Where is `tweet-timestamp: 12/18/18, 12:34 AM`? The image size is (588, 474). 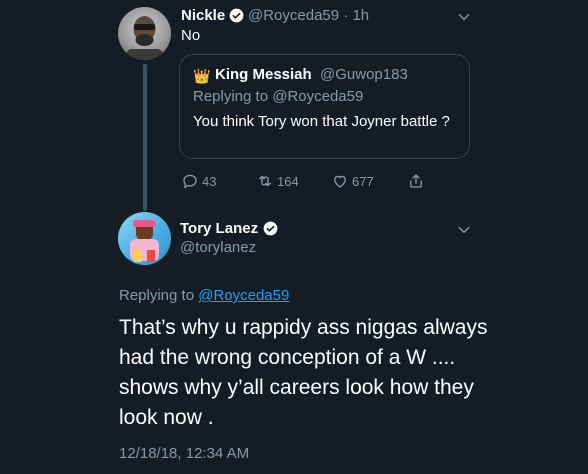
tweet-timestamp: 12/18/18, 12:34 AM is located at coordinates (184, 453).